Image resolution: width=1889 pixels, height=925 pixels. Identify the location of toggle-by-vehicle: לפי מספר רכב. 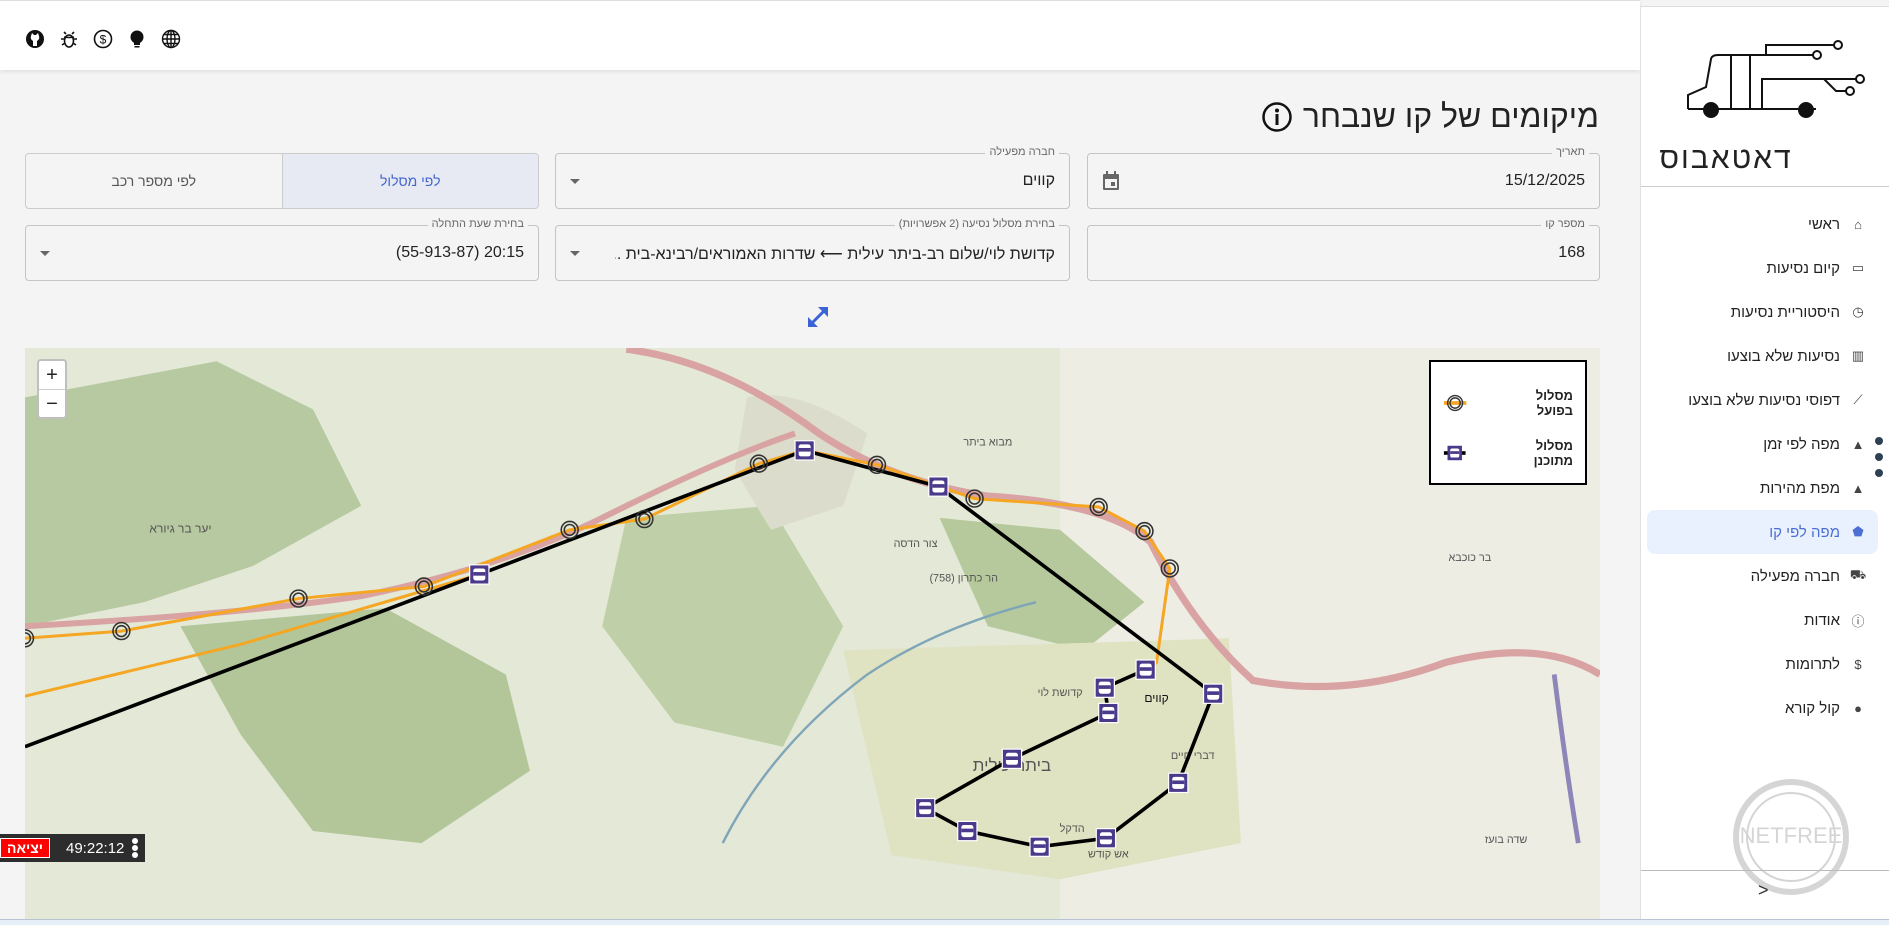
(154, 181).